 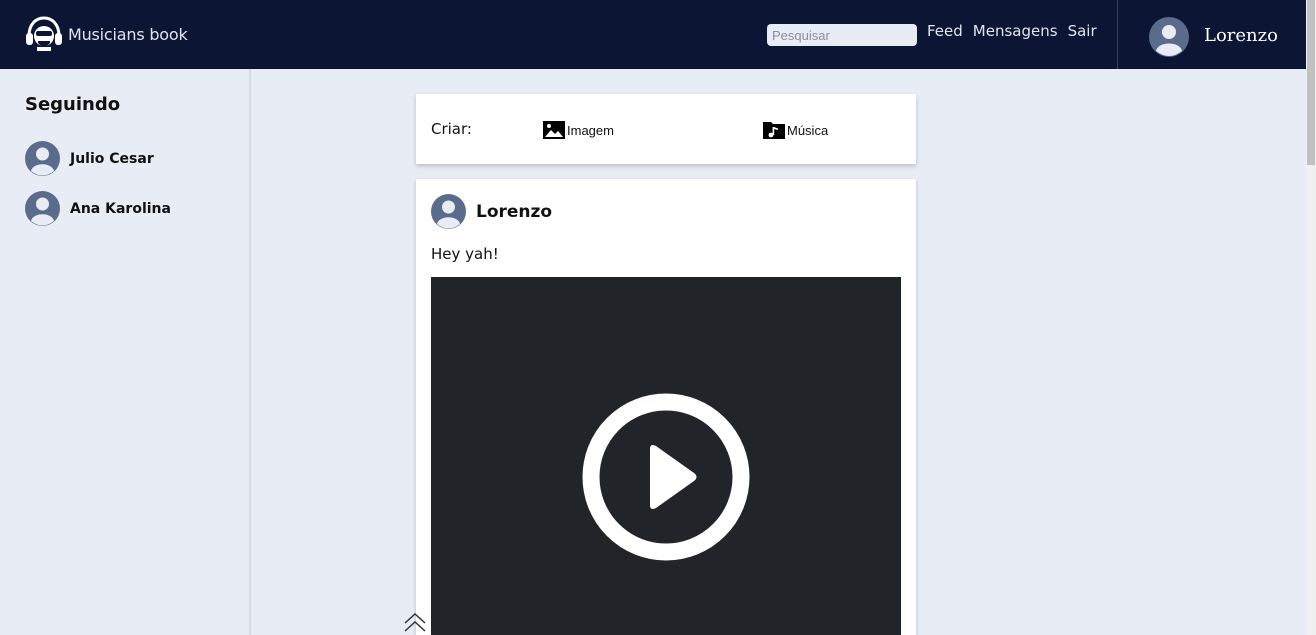 I want to click on post-author: Lorenzo, so click(x=491, y=211).